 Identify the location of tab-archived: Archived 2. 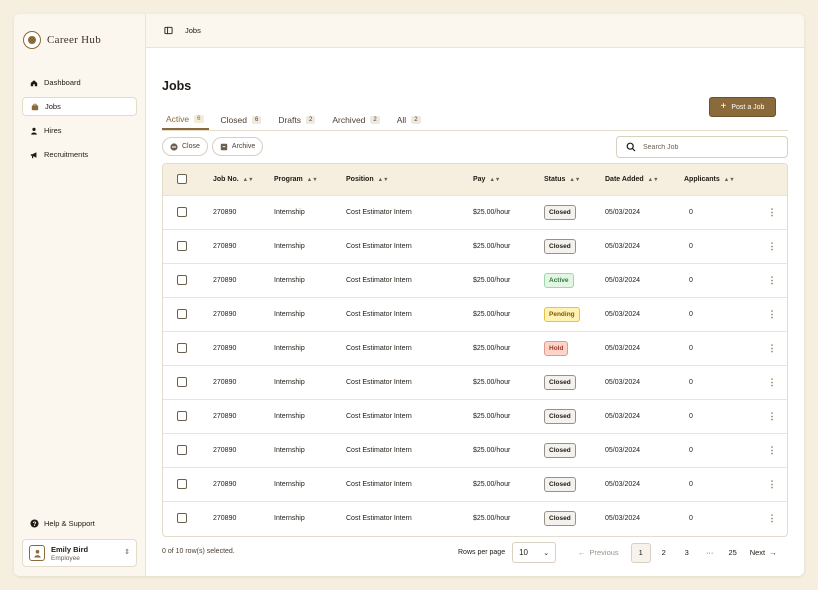
(356, 120).